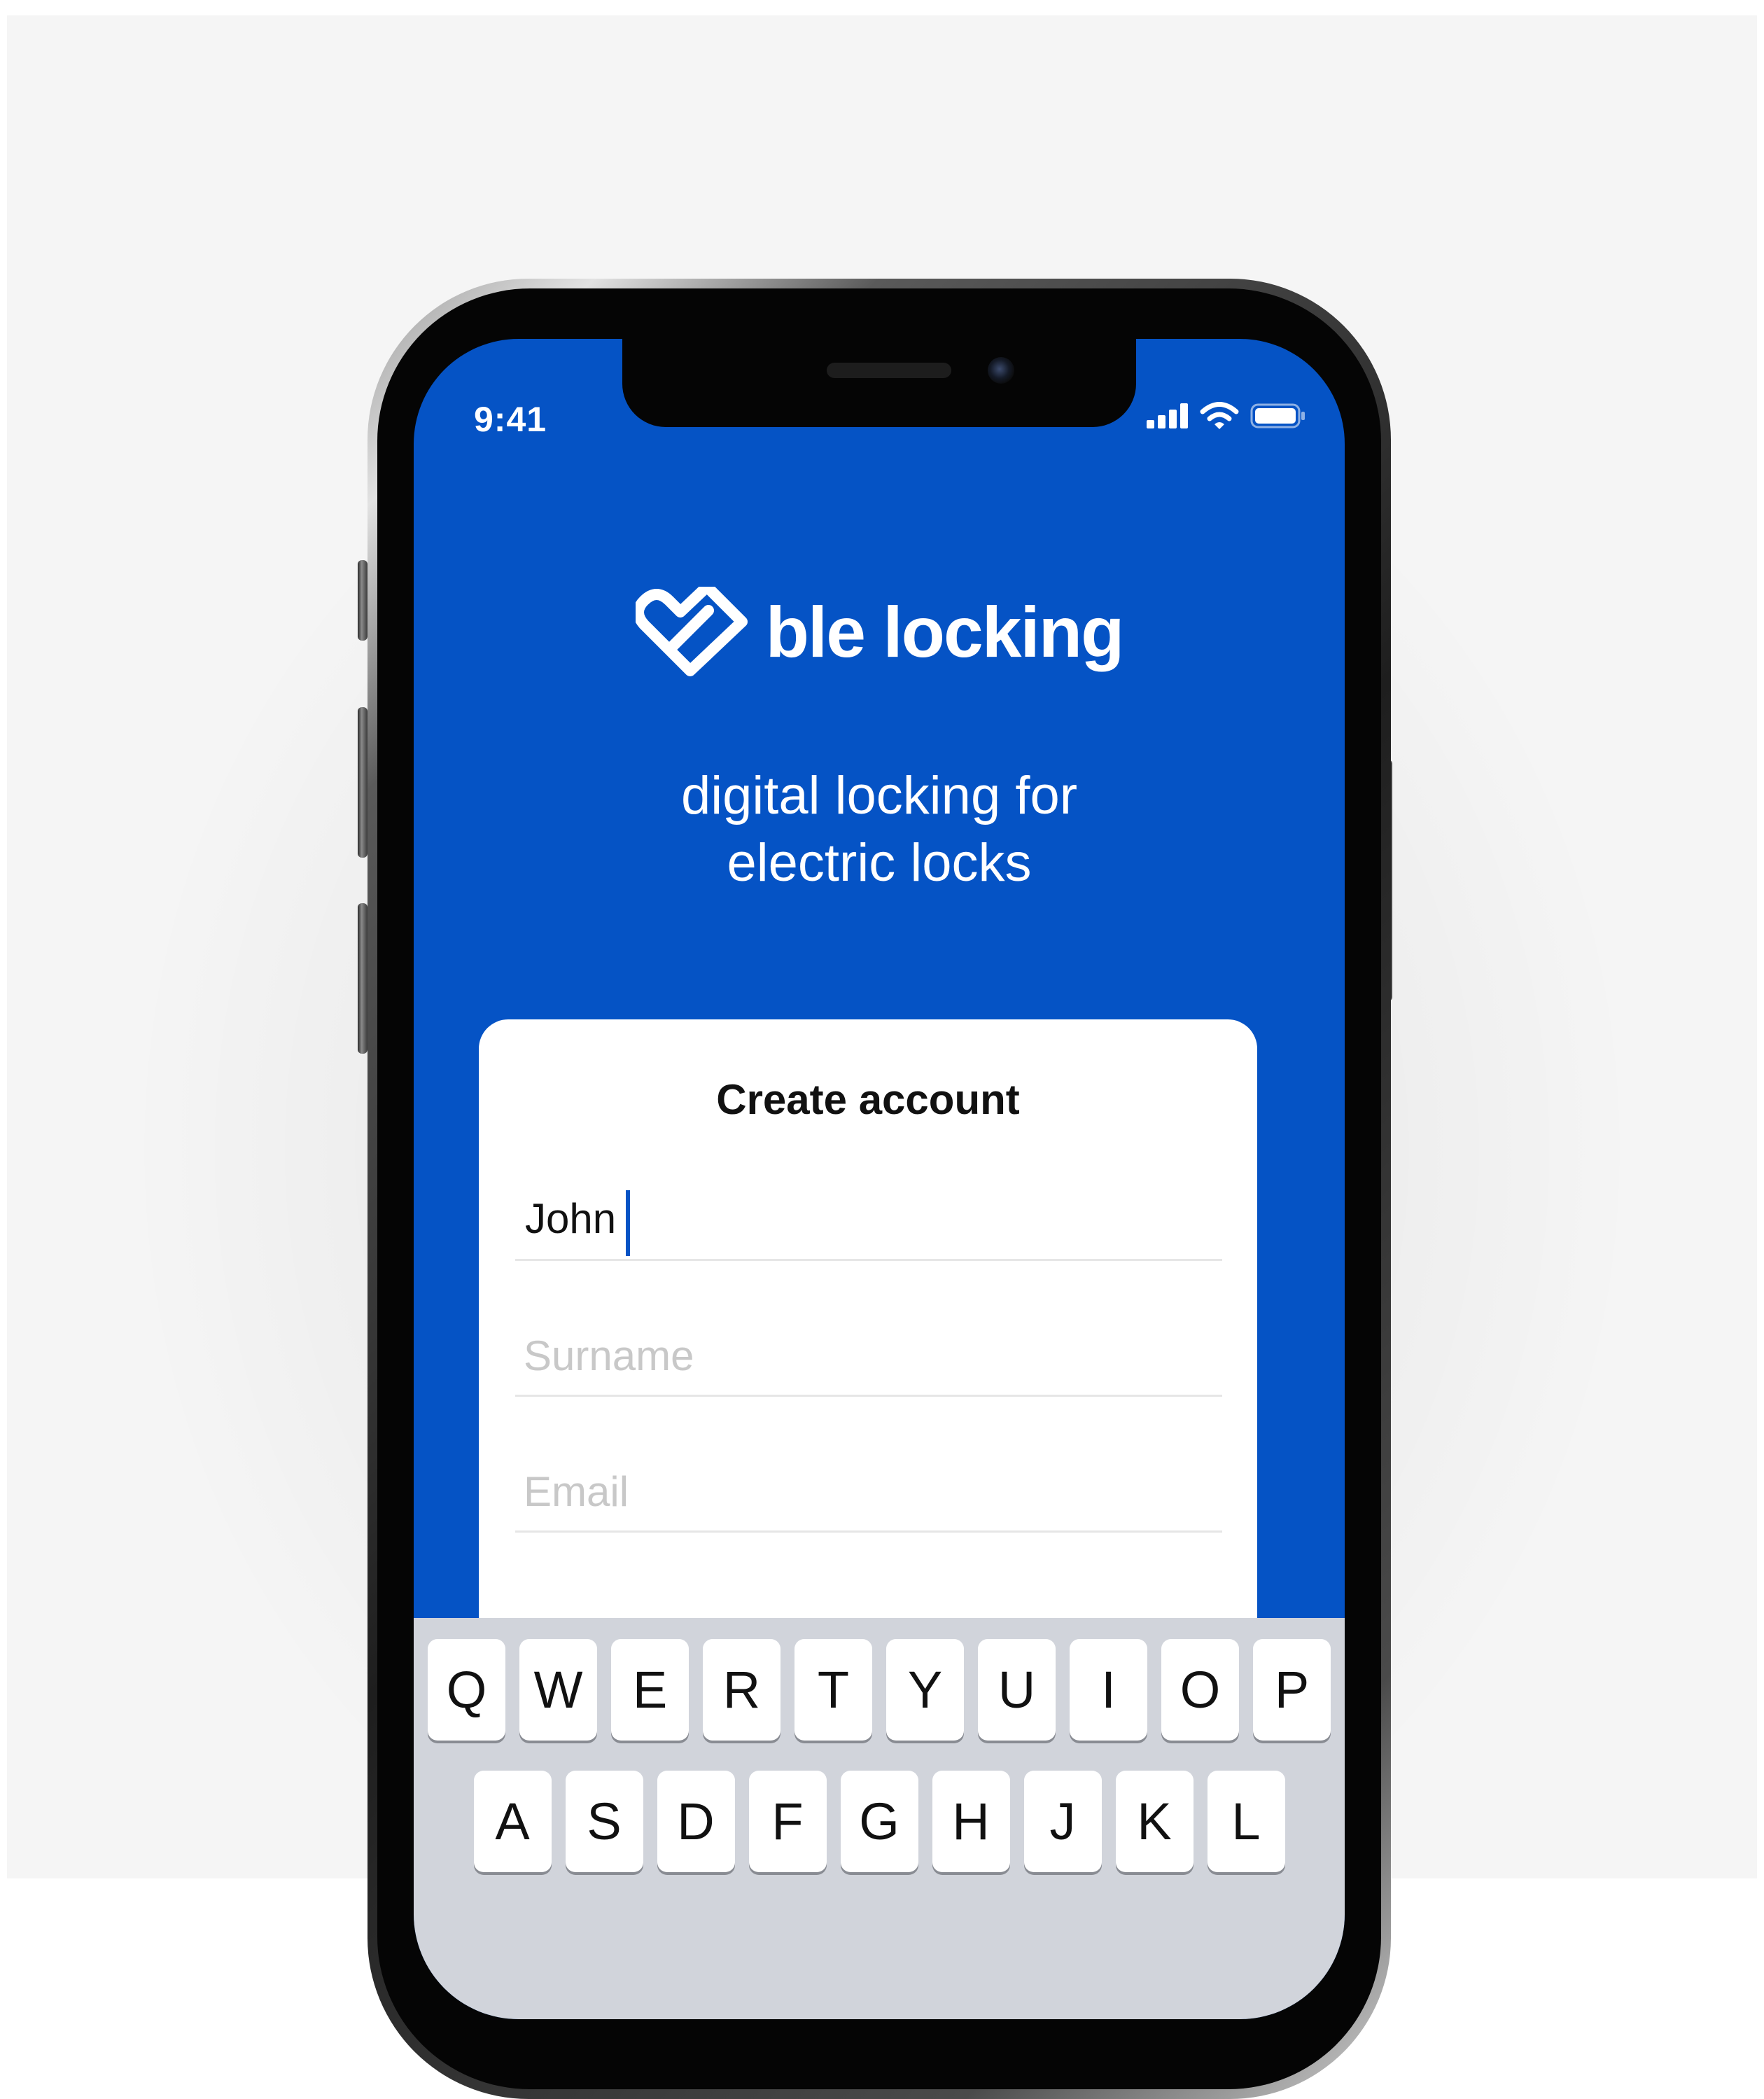  I want to click on tagline-line-1: digital locking for, so click(879, 795).